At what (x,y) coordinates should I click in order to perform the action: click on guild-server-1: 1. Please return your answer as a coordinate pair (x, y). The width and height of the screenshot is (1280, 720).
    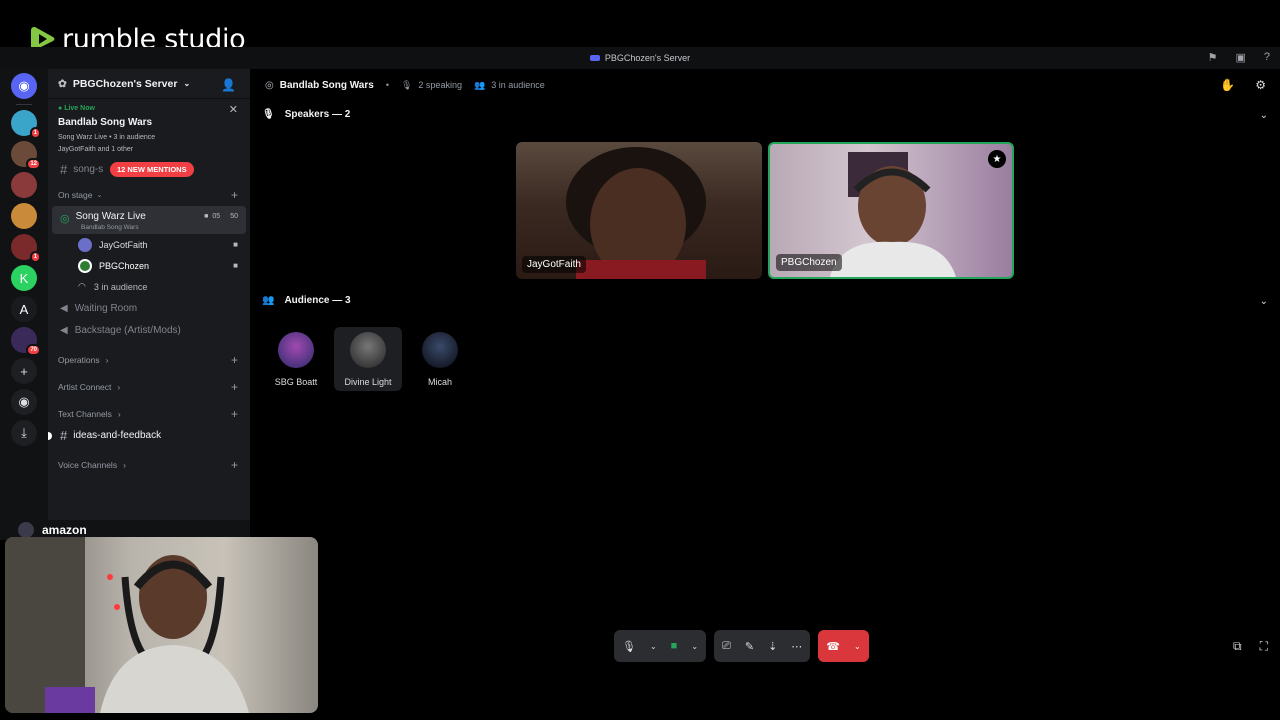
    Looking at the image, I should click on (26, 124).